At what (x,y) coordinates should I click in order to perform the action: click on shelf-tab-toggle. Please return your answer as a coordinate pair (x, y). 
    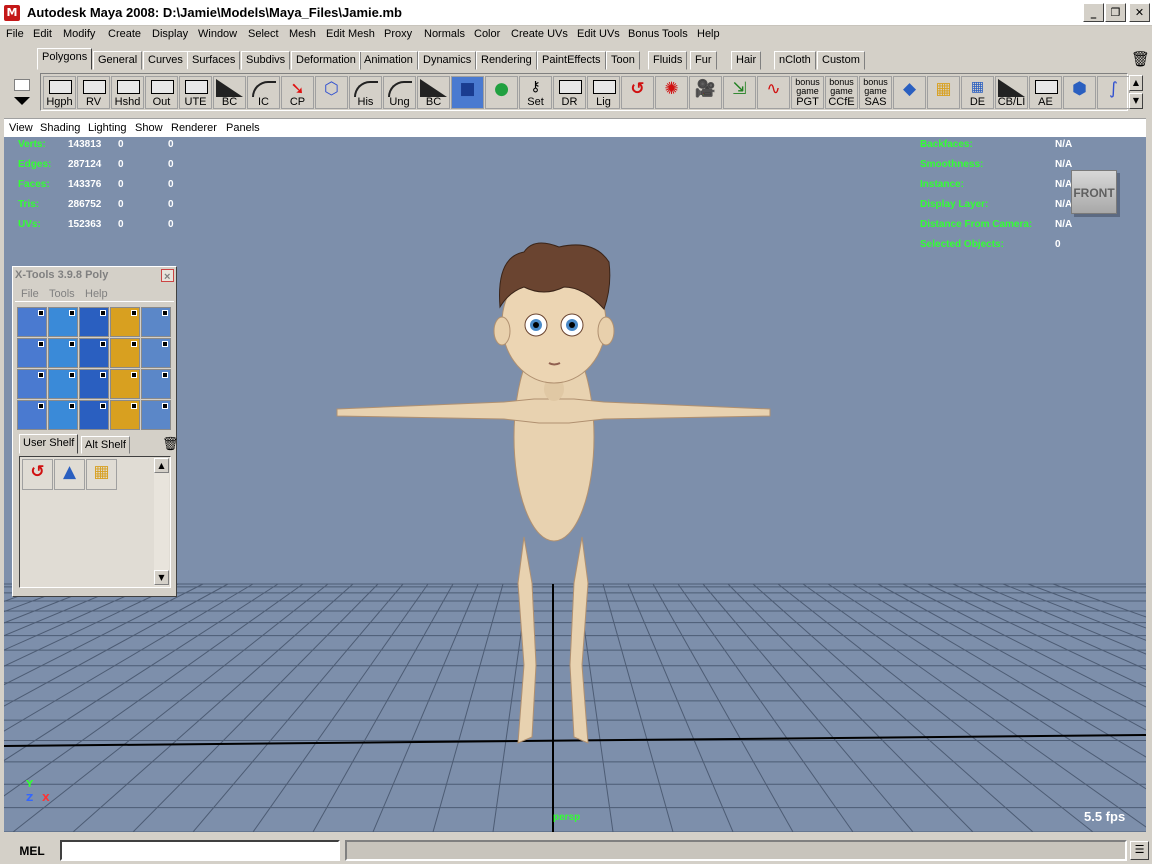
    Looking at the image, I should click on (22, 85).